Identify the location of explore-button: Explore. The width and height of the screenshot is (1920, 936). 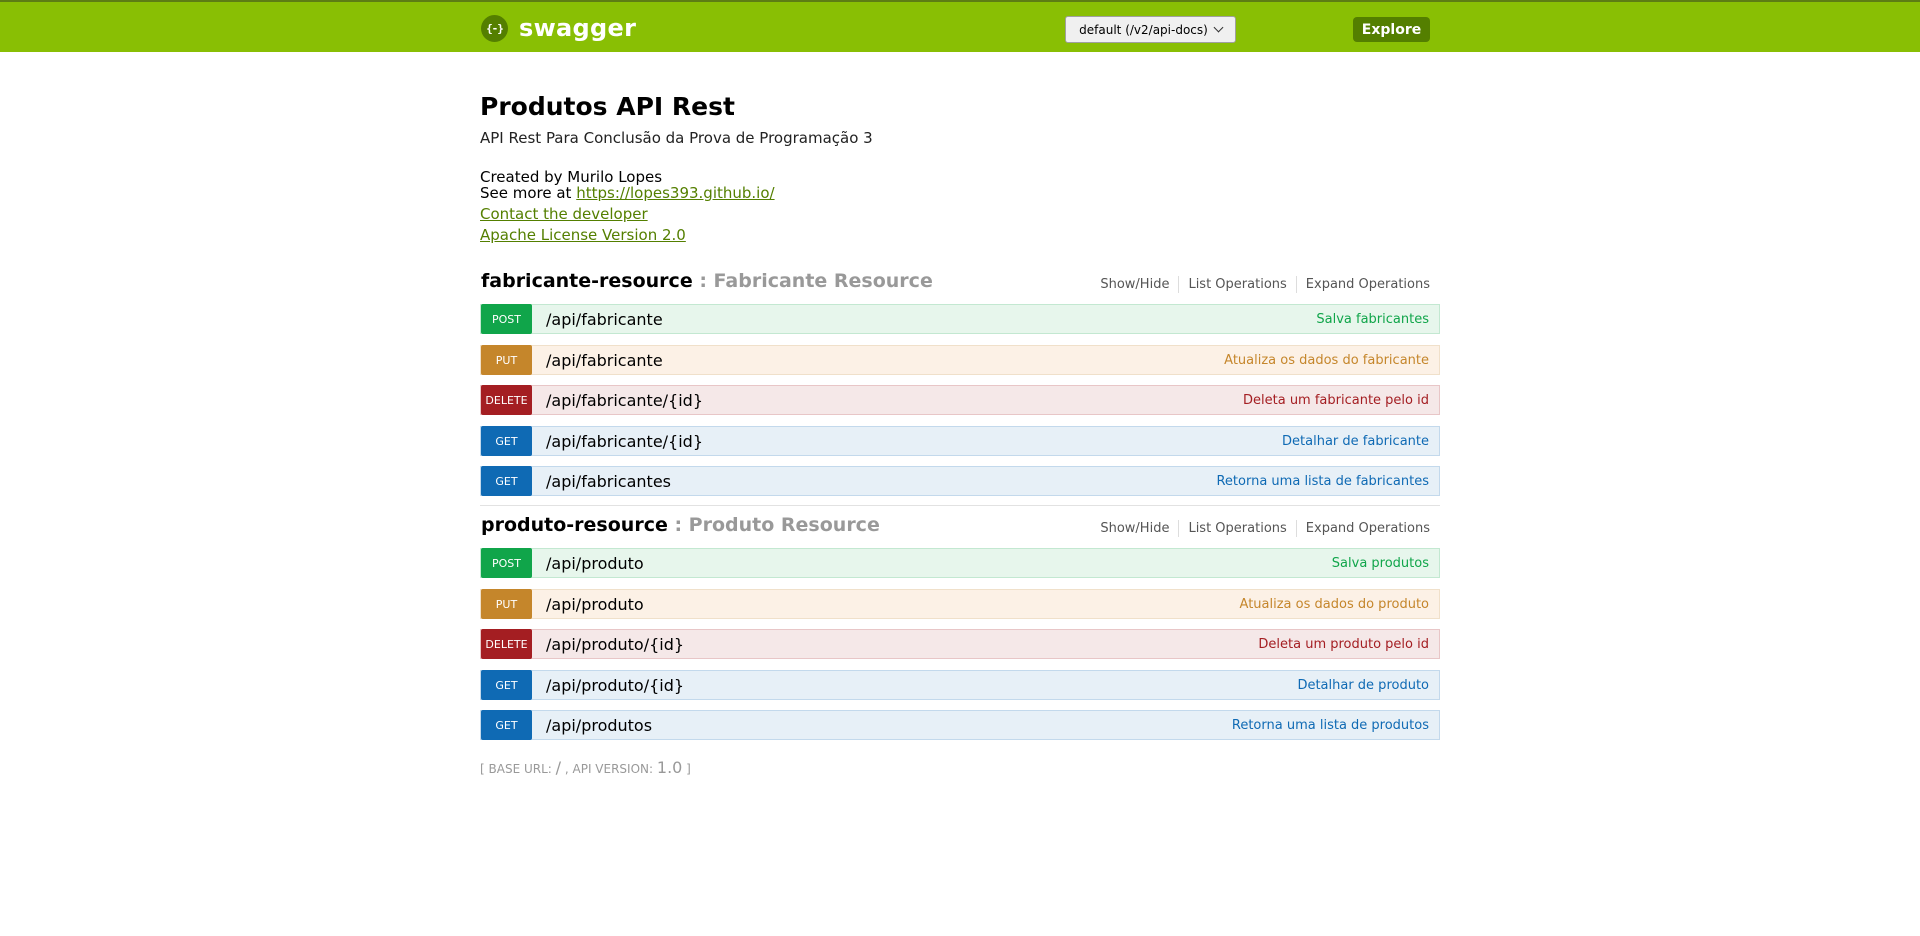
(1391, 29).